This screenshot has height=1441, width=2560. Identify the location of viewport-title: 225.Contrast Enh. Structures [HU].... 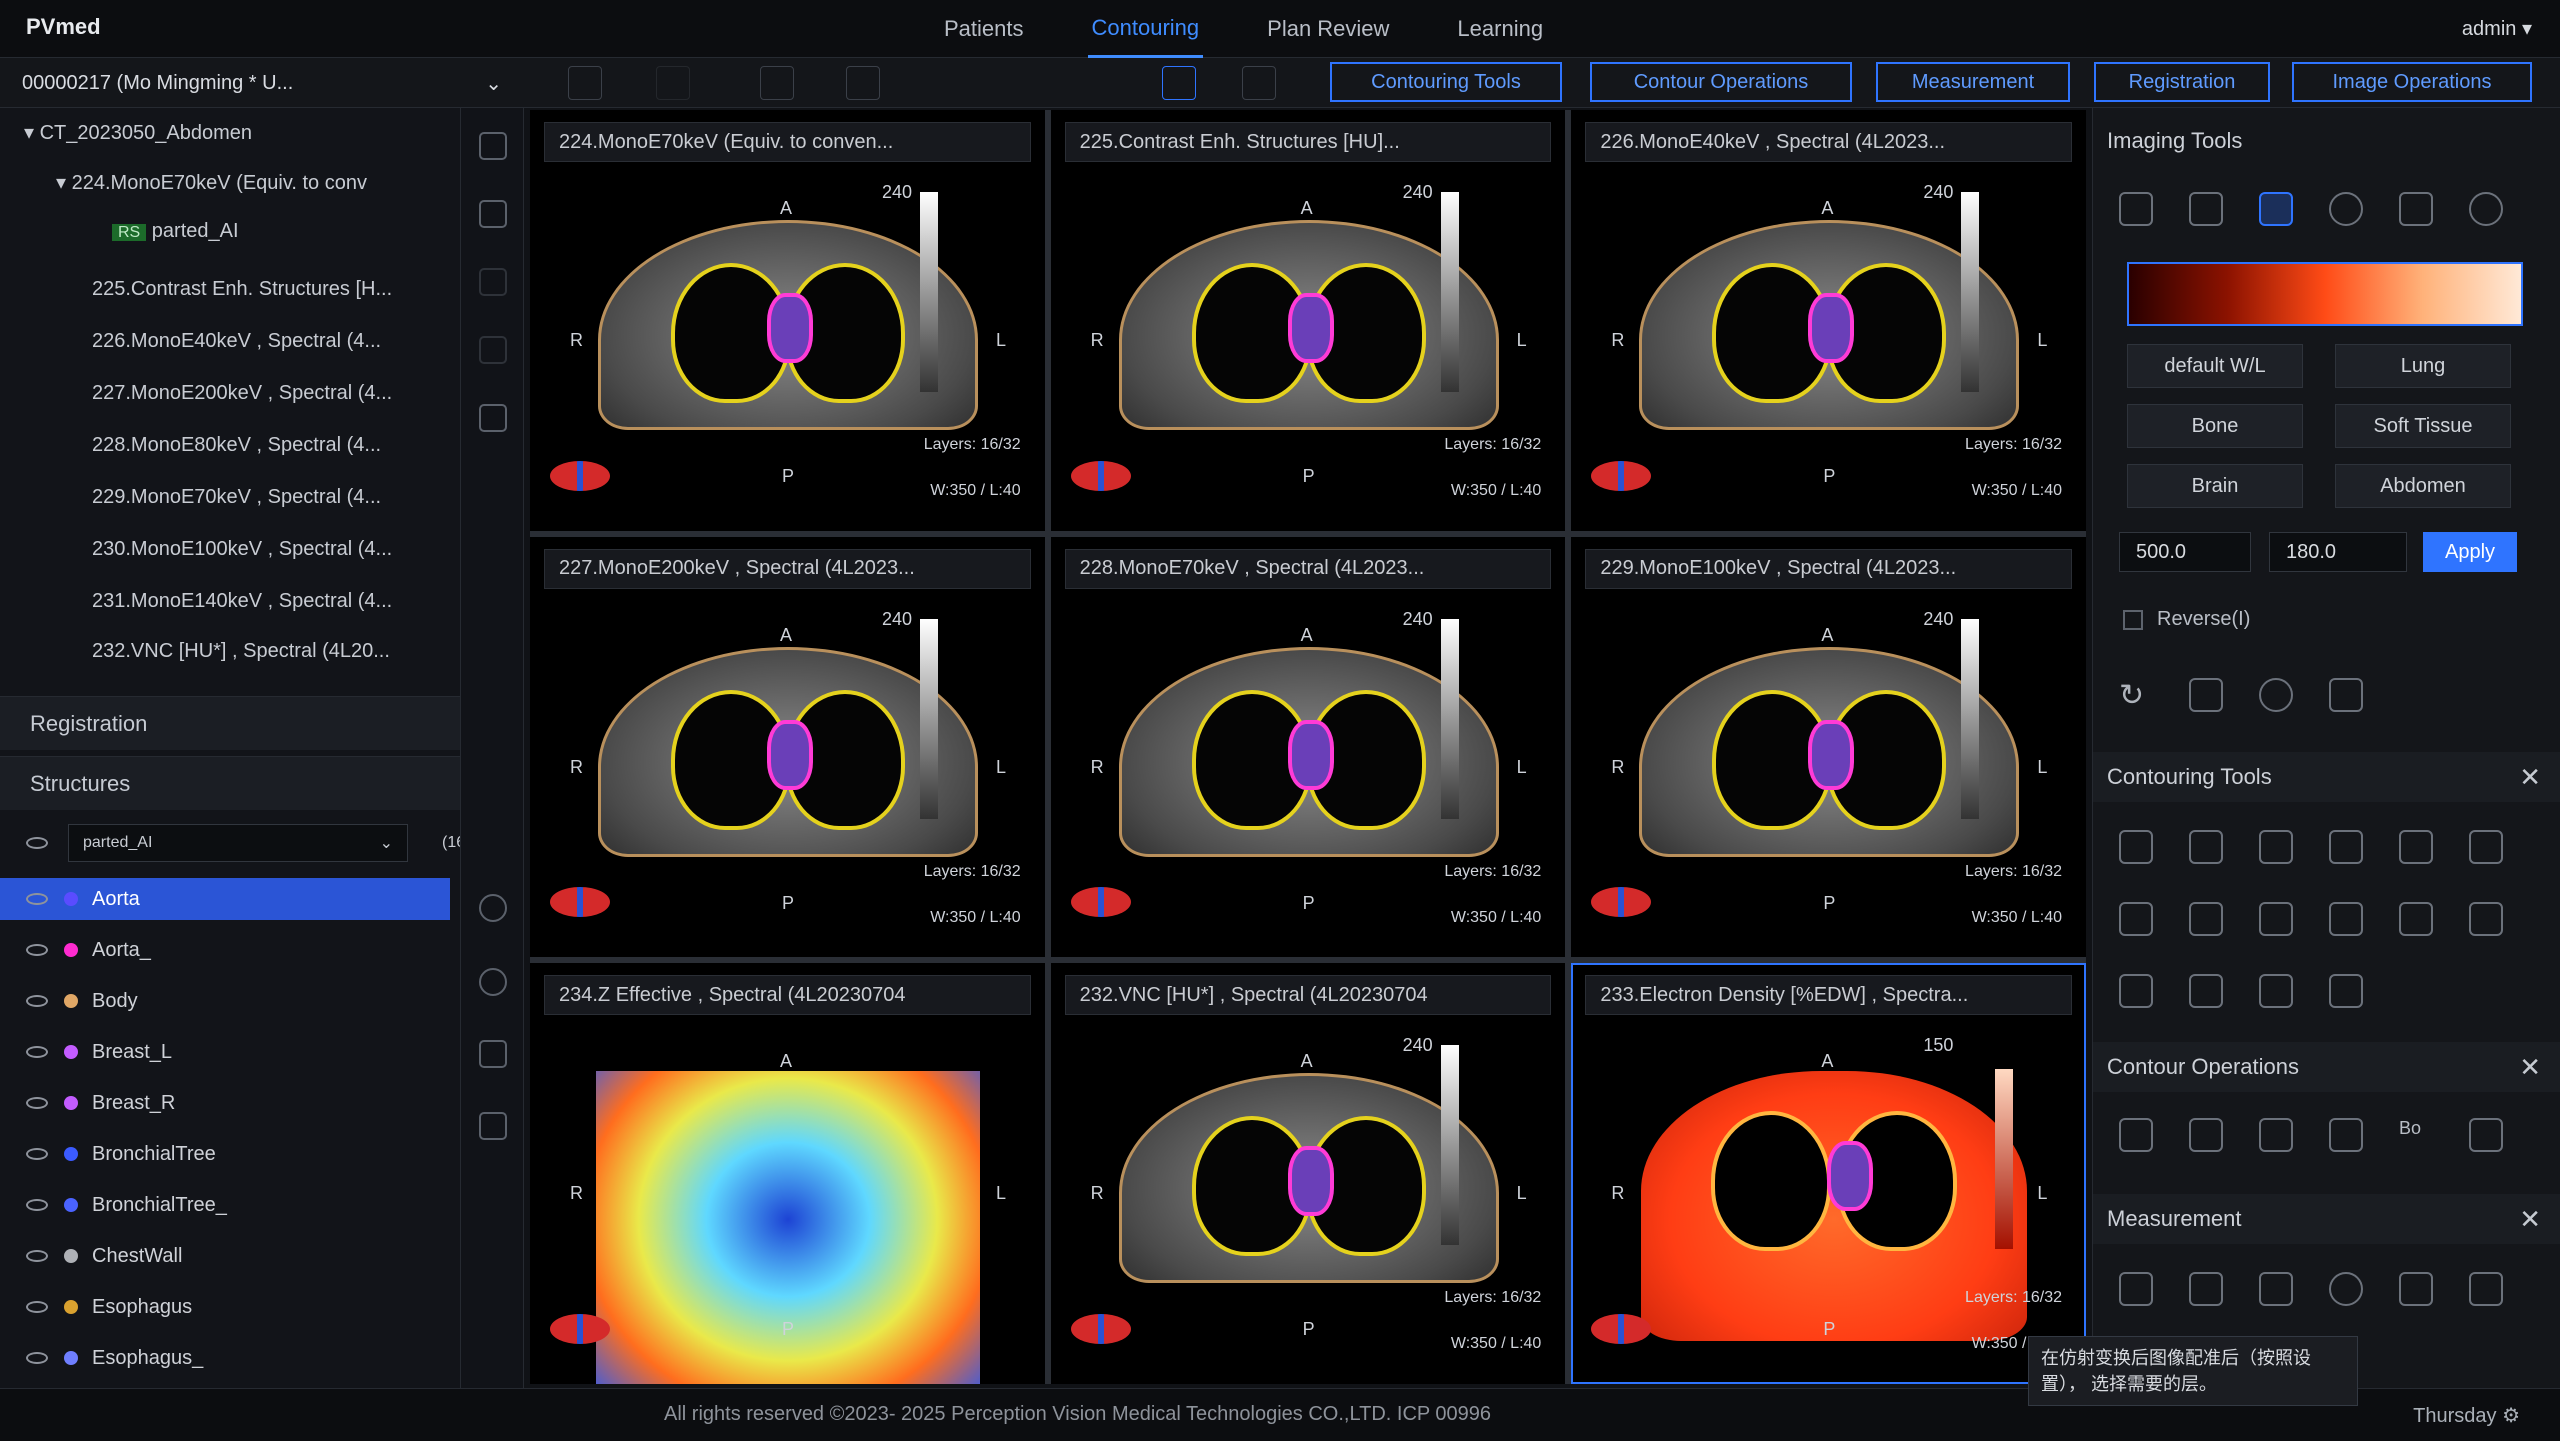
(1308, 142).